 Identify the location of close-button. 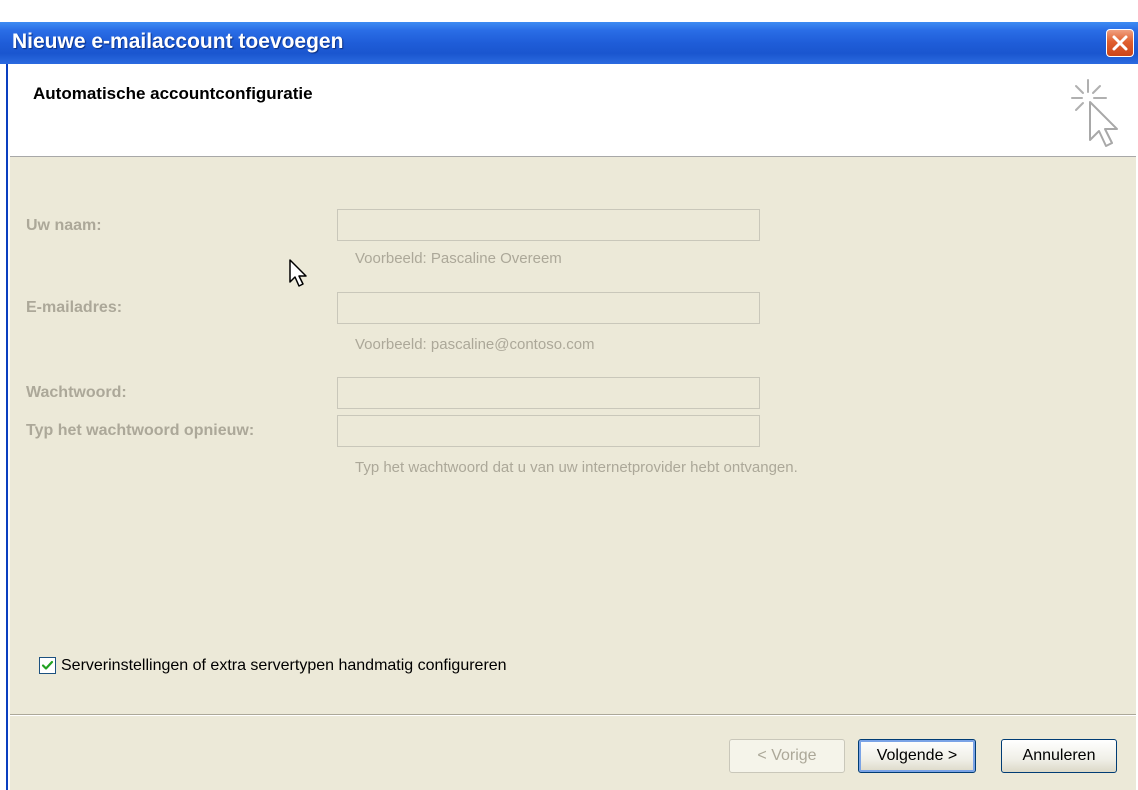
(1120, 43).